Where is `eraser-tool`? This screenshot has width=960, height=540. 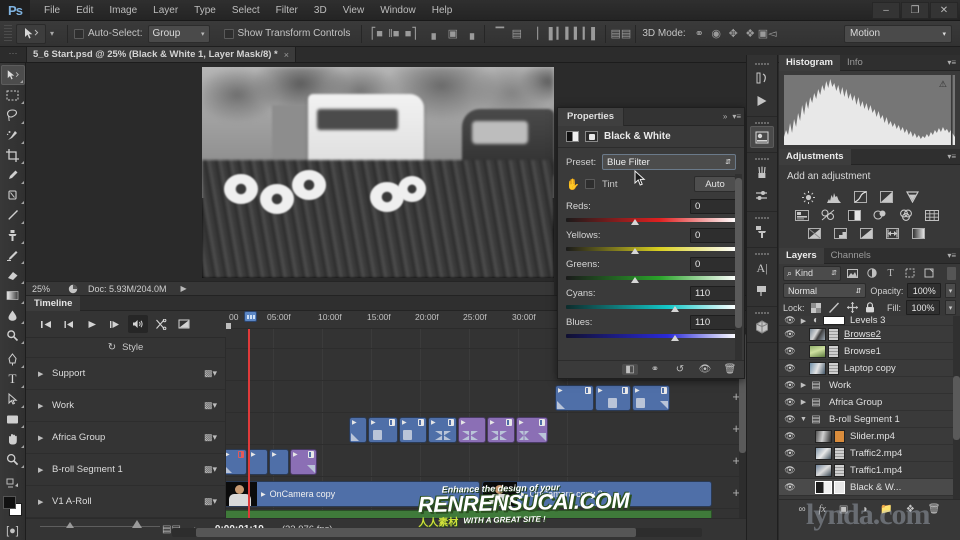
eraser-tool is located at coordinates (13, 275).